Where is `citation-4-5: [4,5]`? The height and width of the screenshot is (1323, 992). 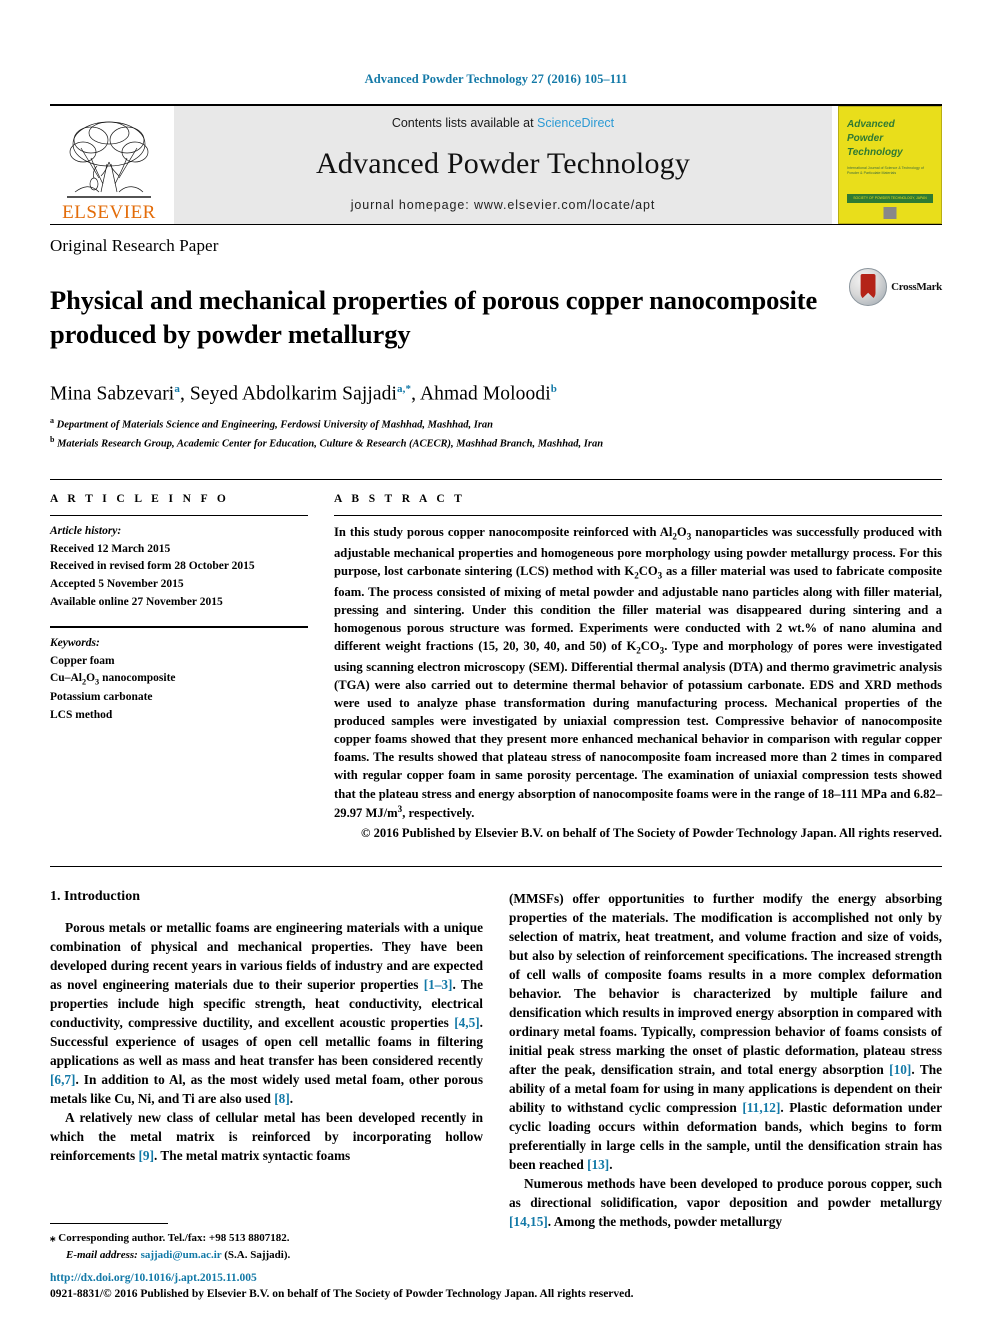
citation-4-5: [4,5] is located at coordinates (466, 1022).